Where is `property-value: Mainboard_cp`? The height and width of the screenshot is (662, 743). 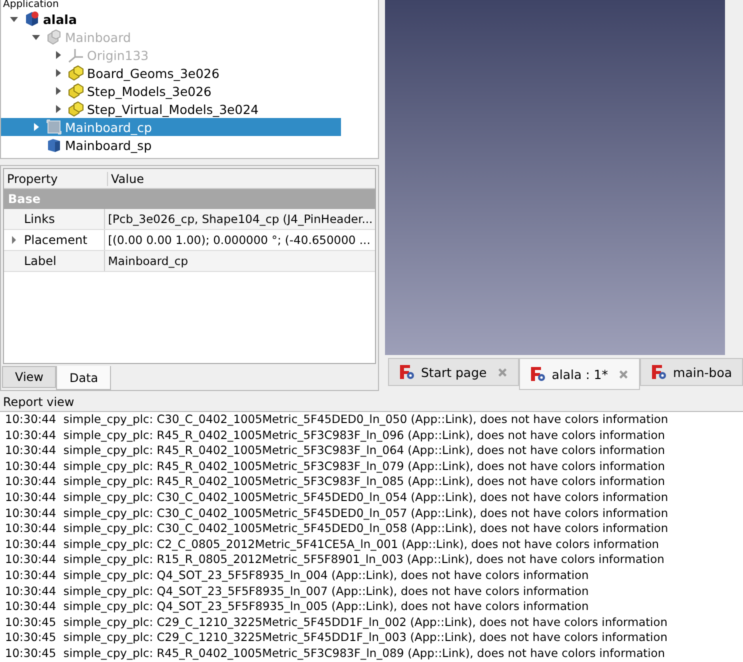
property-value: Mainboard_cp is located at coordinates (146, 261).